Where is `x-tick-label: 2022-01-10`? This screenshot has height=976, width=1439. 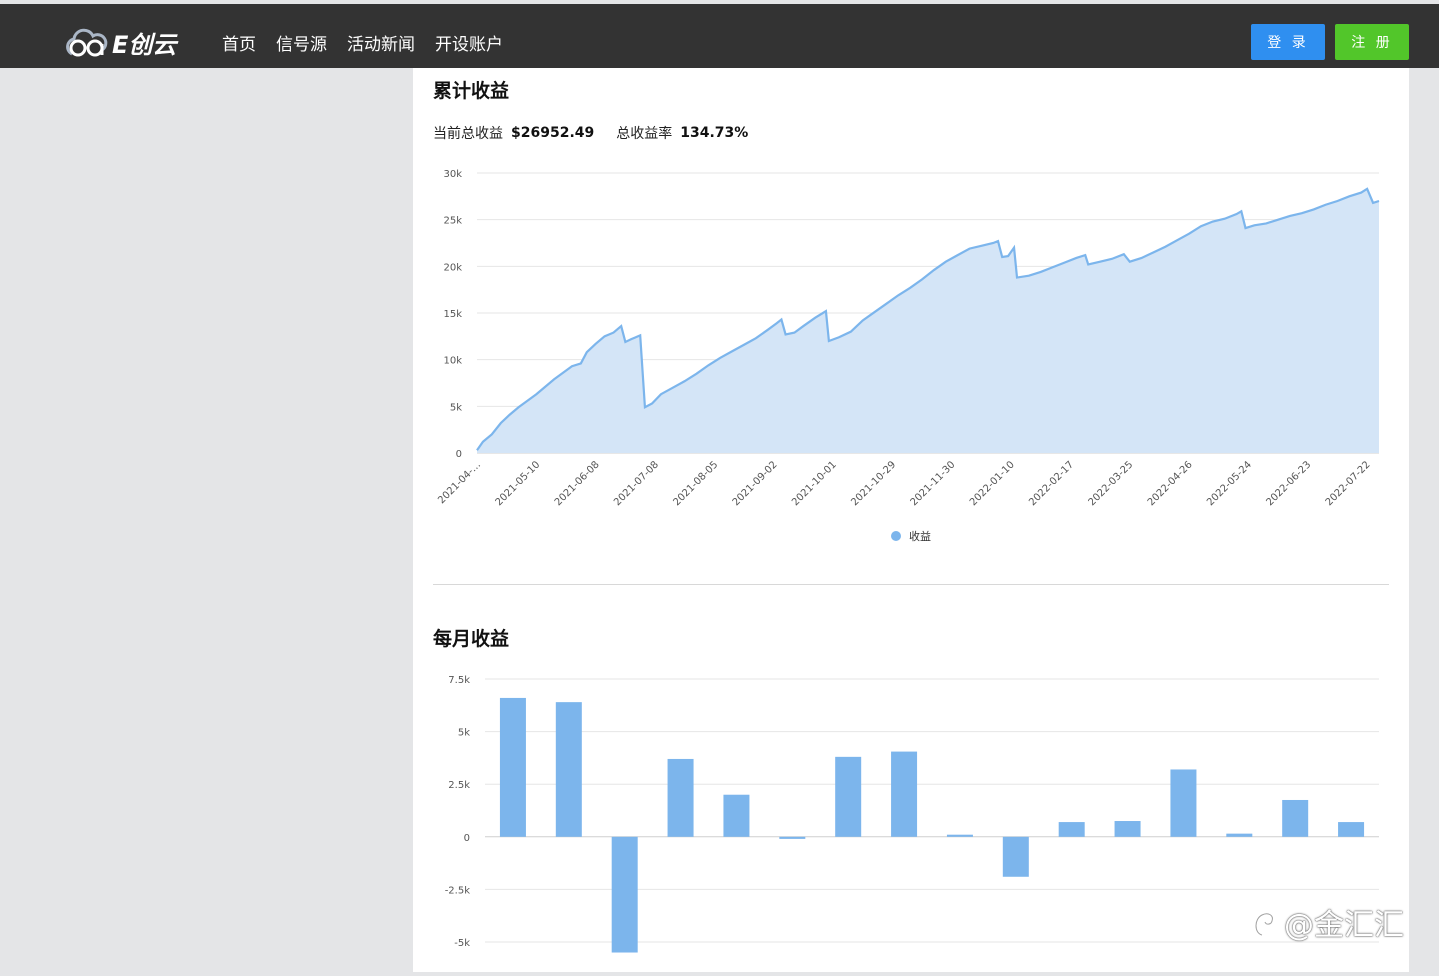 x-tick-label: 2022-01-10 is located at coordinates (992, 483).